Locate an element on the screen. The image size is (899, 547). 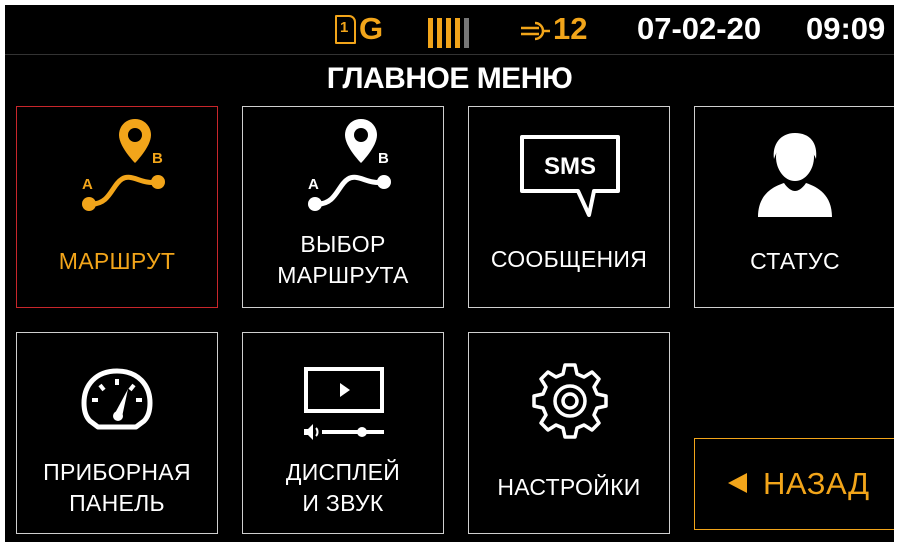
menu-tile-route-select: A B ВЫБОР МАРШРУТА is located at coordinates (343, 207).